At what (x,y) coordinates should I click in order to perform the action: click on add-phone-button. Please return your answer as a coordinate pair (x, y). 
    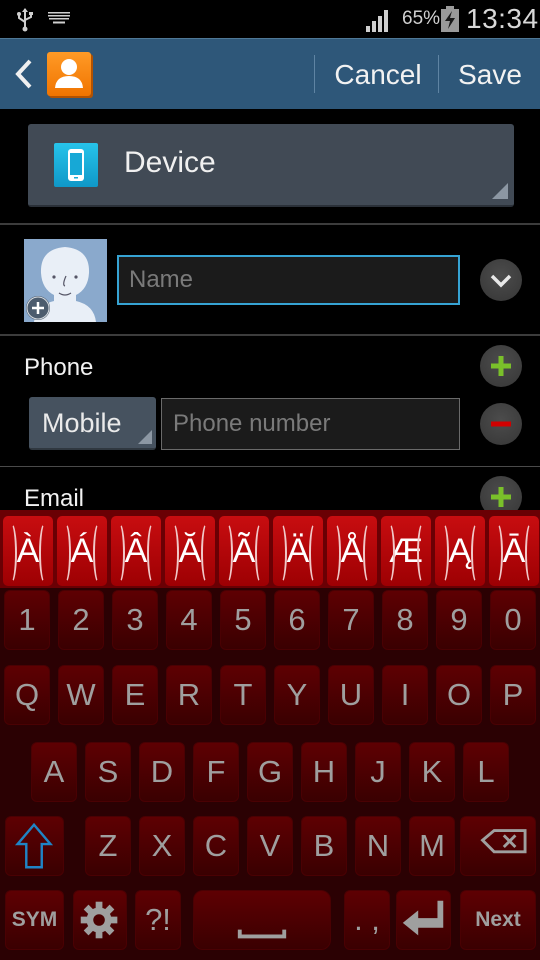
    Looking at the image, I should click on (501, 366).